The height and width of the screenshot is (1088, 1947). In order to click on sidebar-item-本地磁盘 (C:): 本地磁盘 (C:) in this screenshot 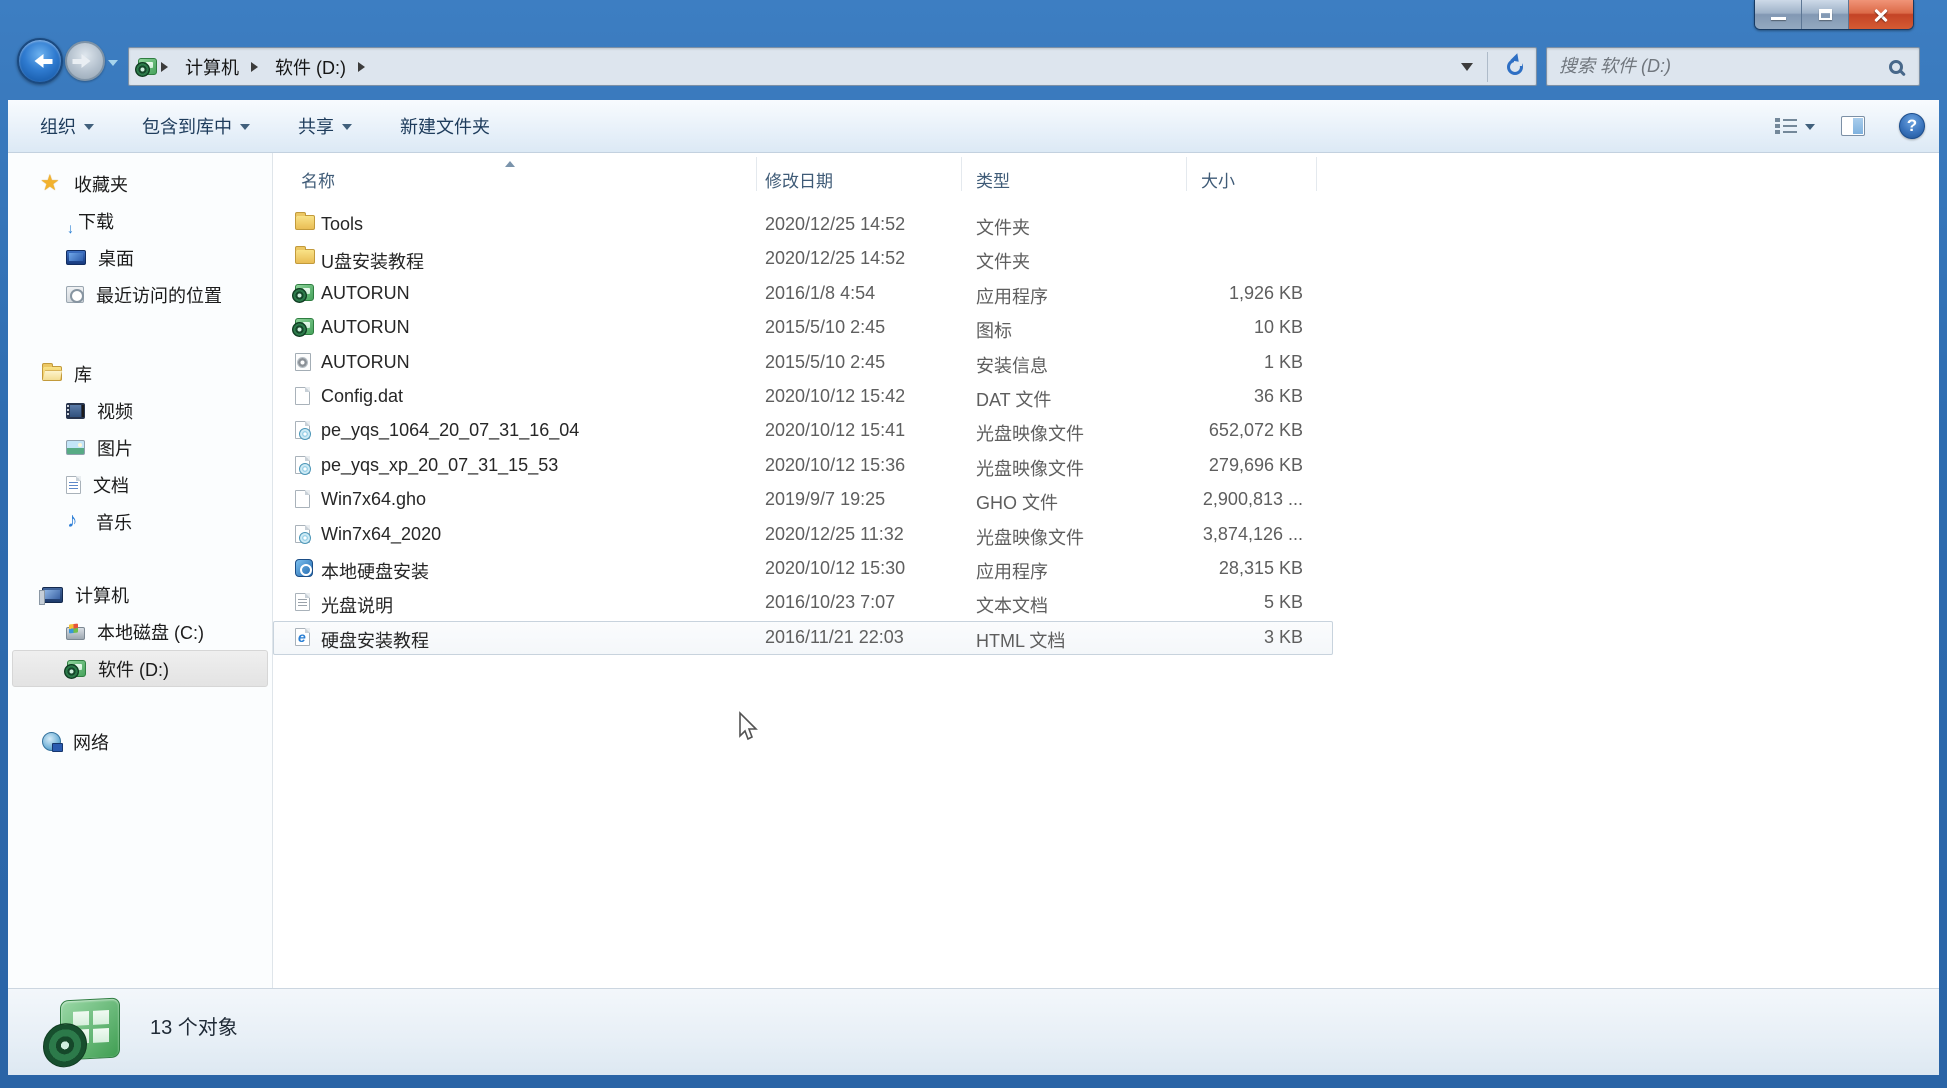, I will do `click(140, 631)`.